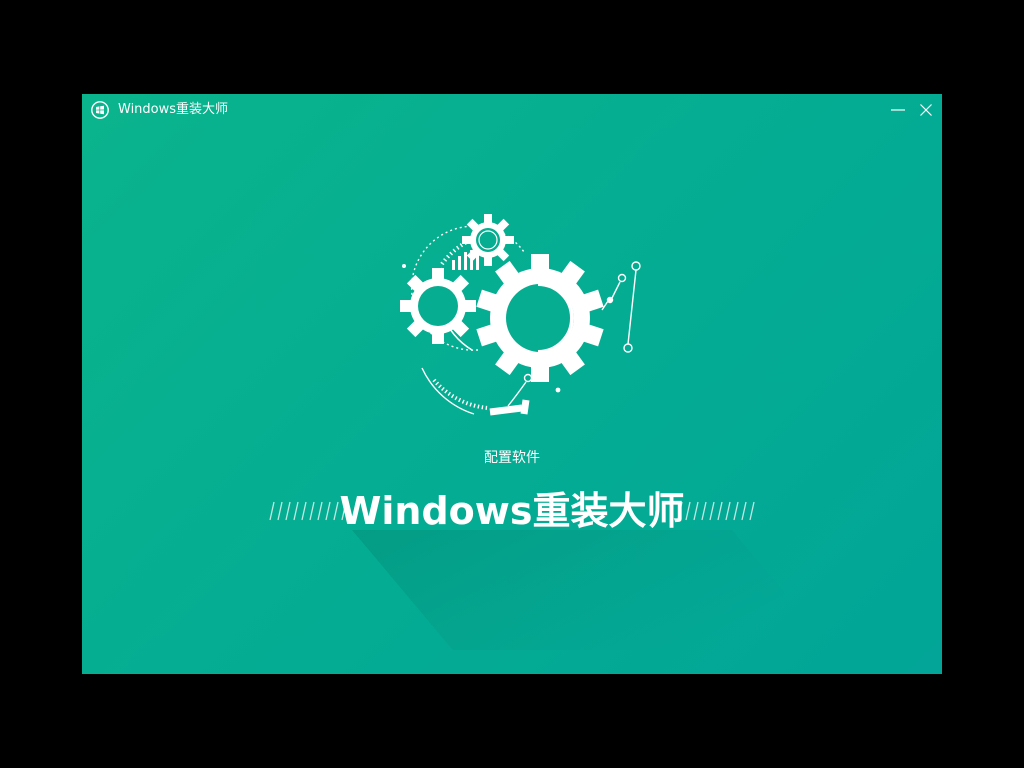 Image resolution: width=1024 pixels, height=768 pixels. What do you see at coordinates (592, 590) in the screenshot?
I see `brand-shadow` at bounding box center [592, 590].